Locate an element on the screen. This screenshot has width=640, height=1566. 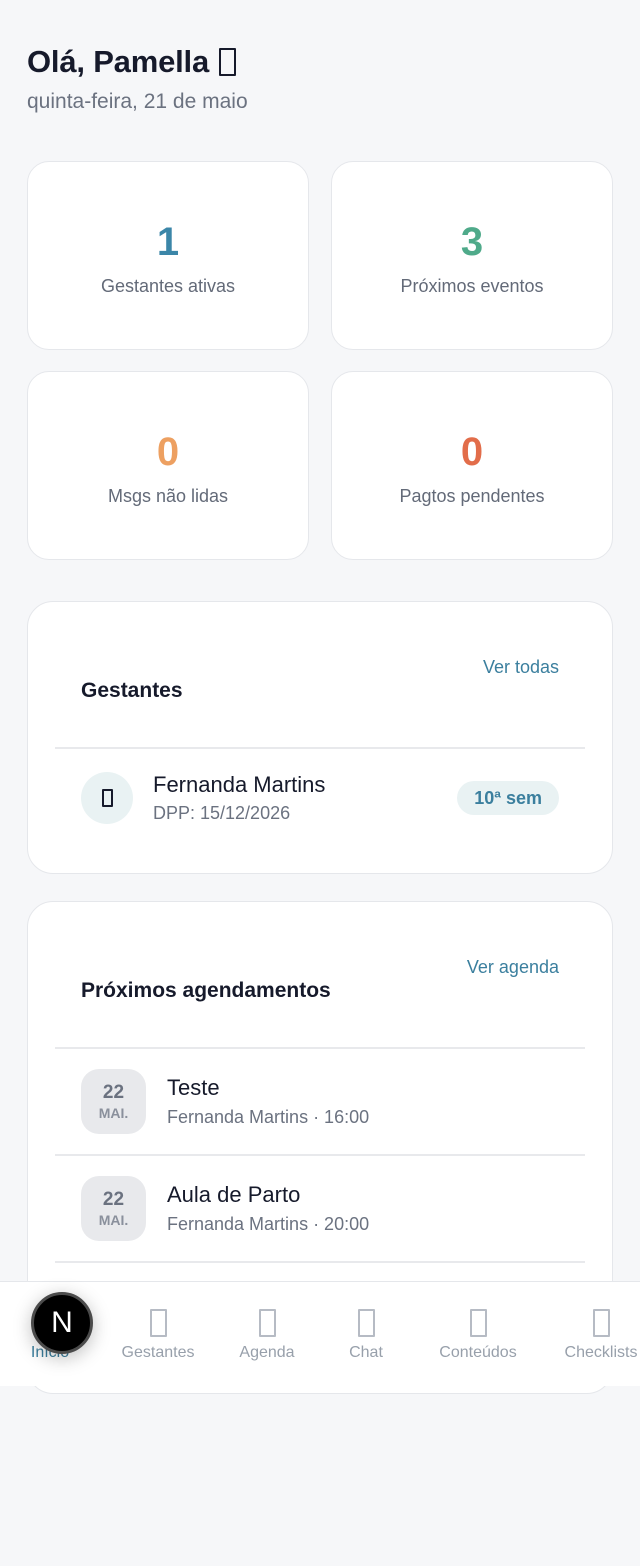
stat-label: Gestantes ativas is located at coordinates (168, 286).